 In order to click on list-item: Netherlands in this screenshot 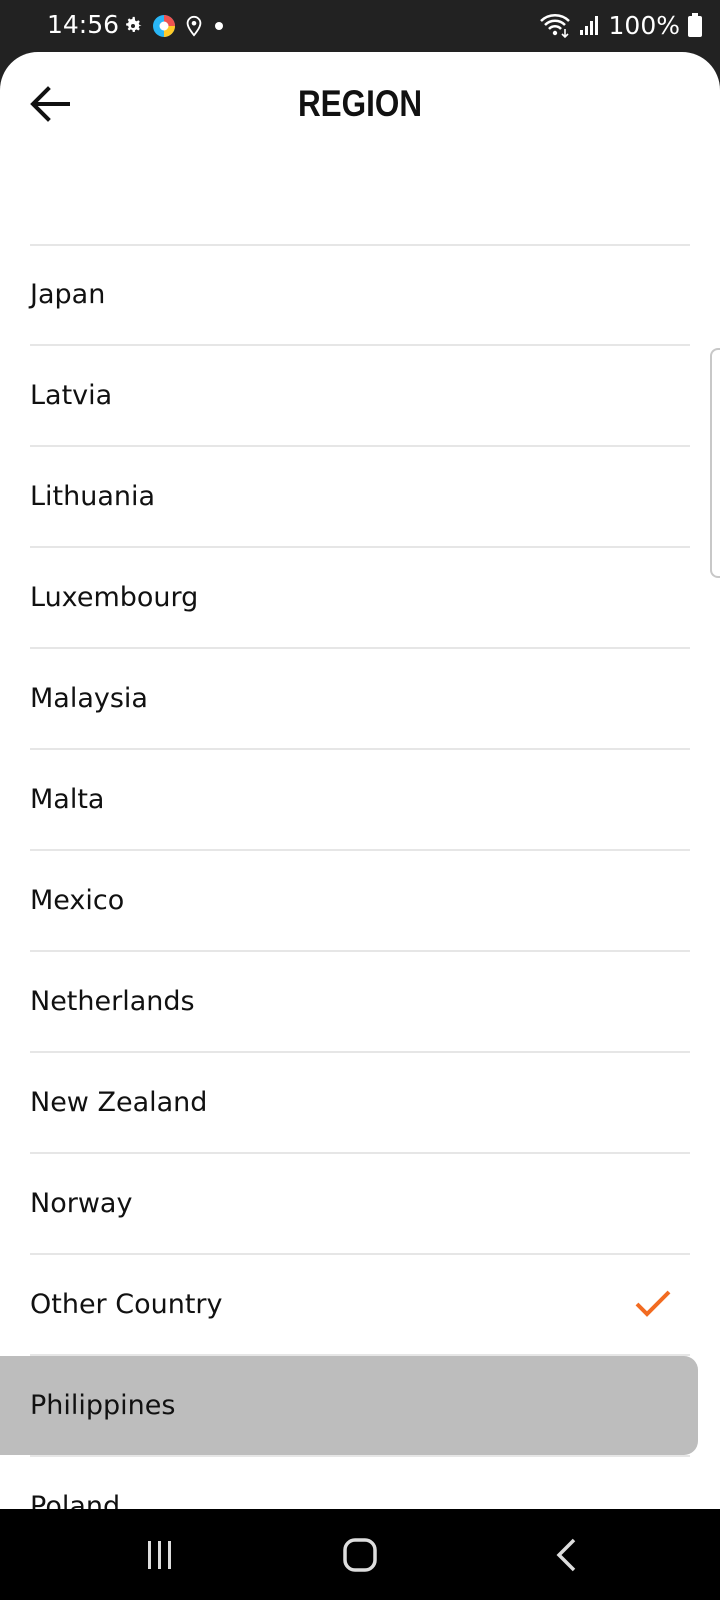, I will do `click(360, 1002)`.